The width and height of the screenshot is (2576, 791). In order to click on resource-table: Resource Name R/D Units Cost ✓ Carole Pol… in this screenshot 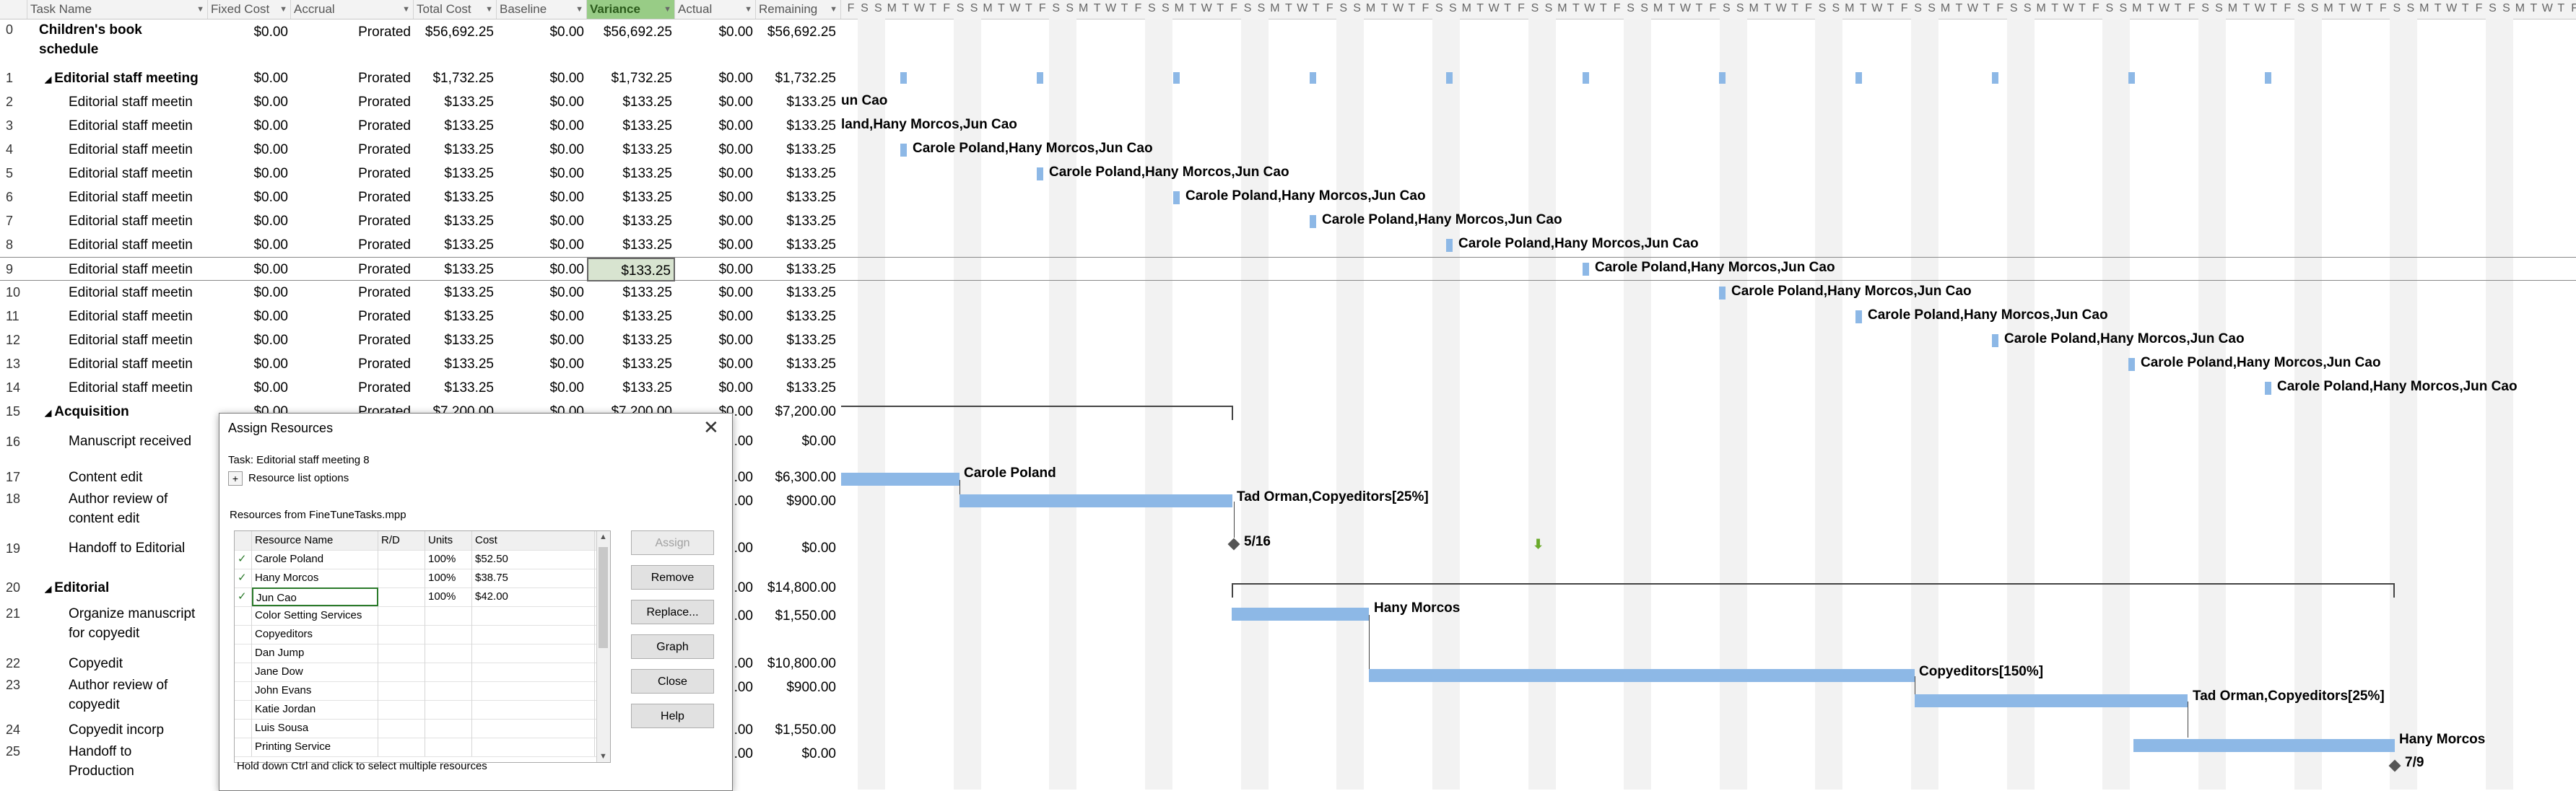, I will do `click(422, 646)`.